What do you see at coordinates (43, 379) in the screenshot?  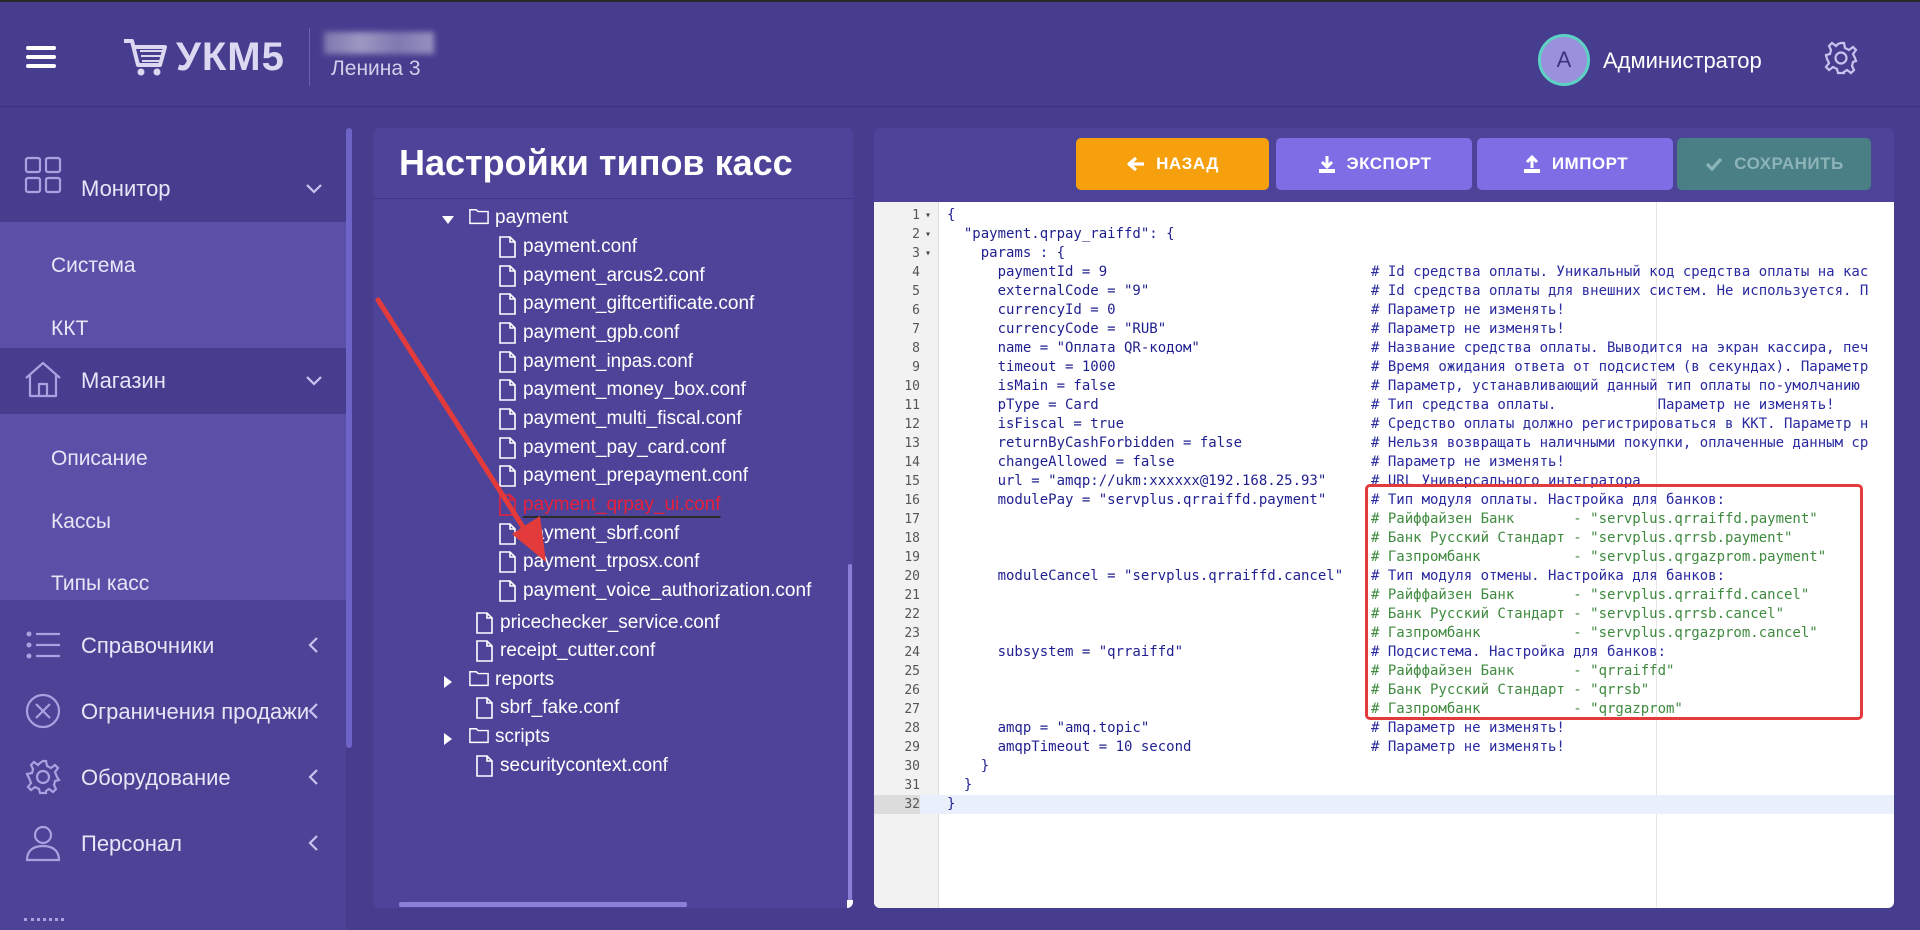 I see `home-icon` at bounding box center [43, 379].